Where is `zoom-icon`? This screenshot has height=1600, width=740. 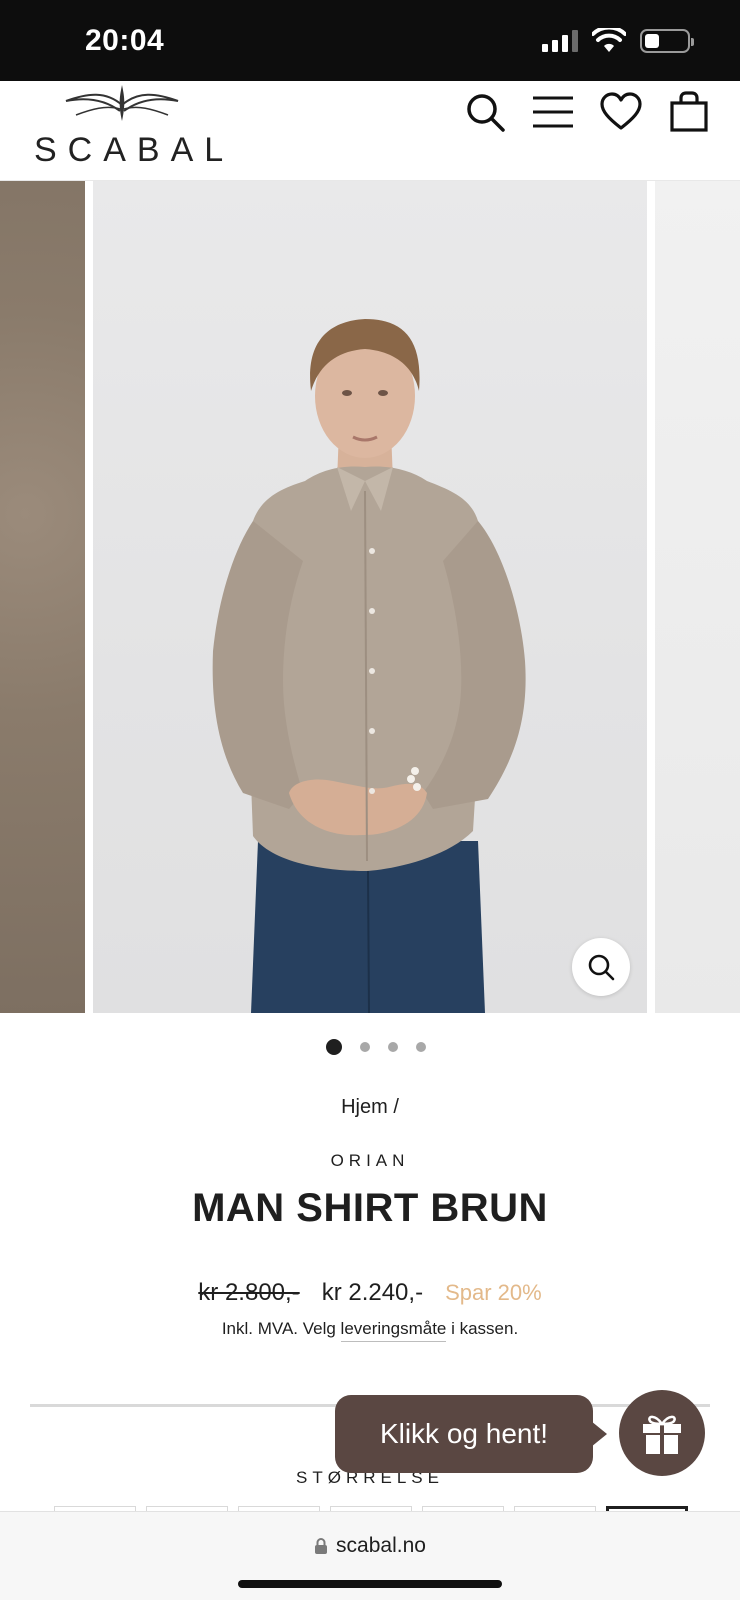
zoom-icon is located at coordinates (601, 967).